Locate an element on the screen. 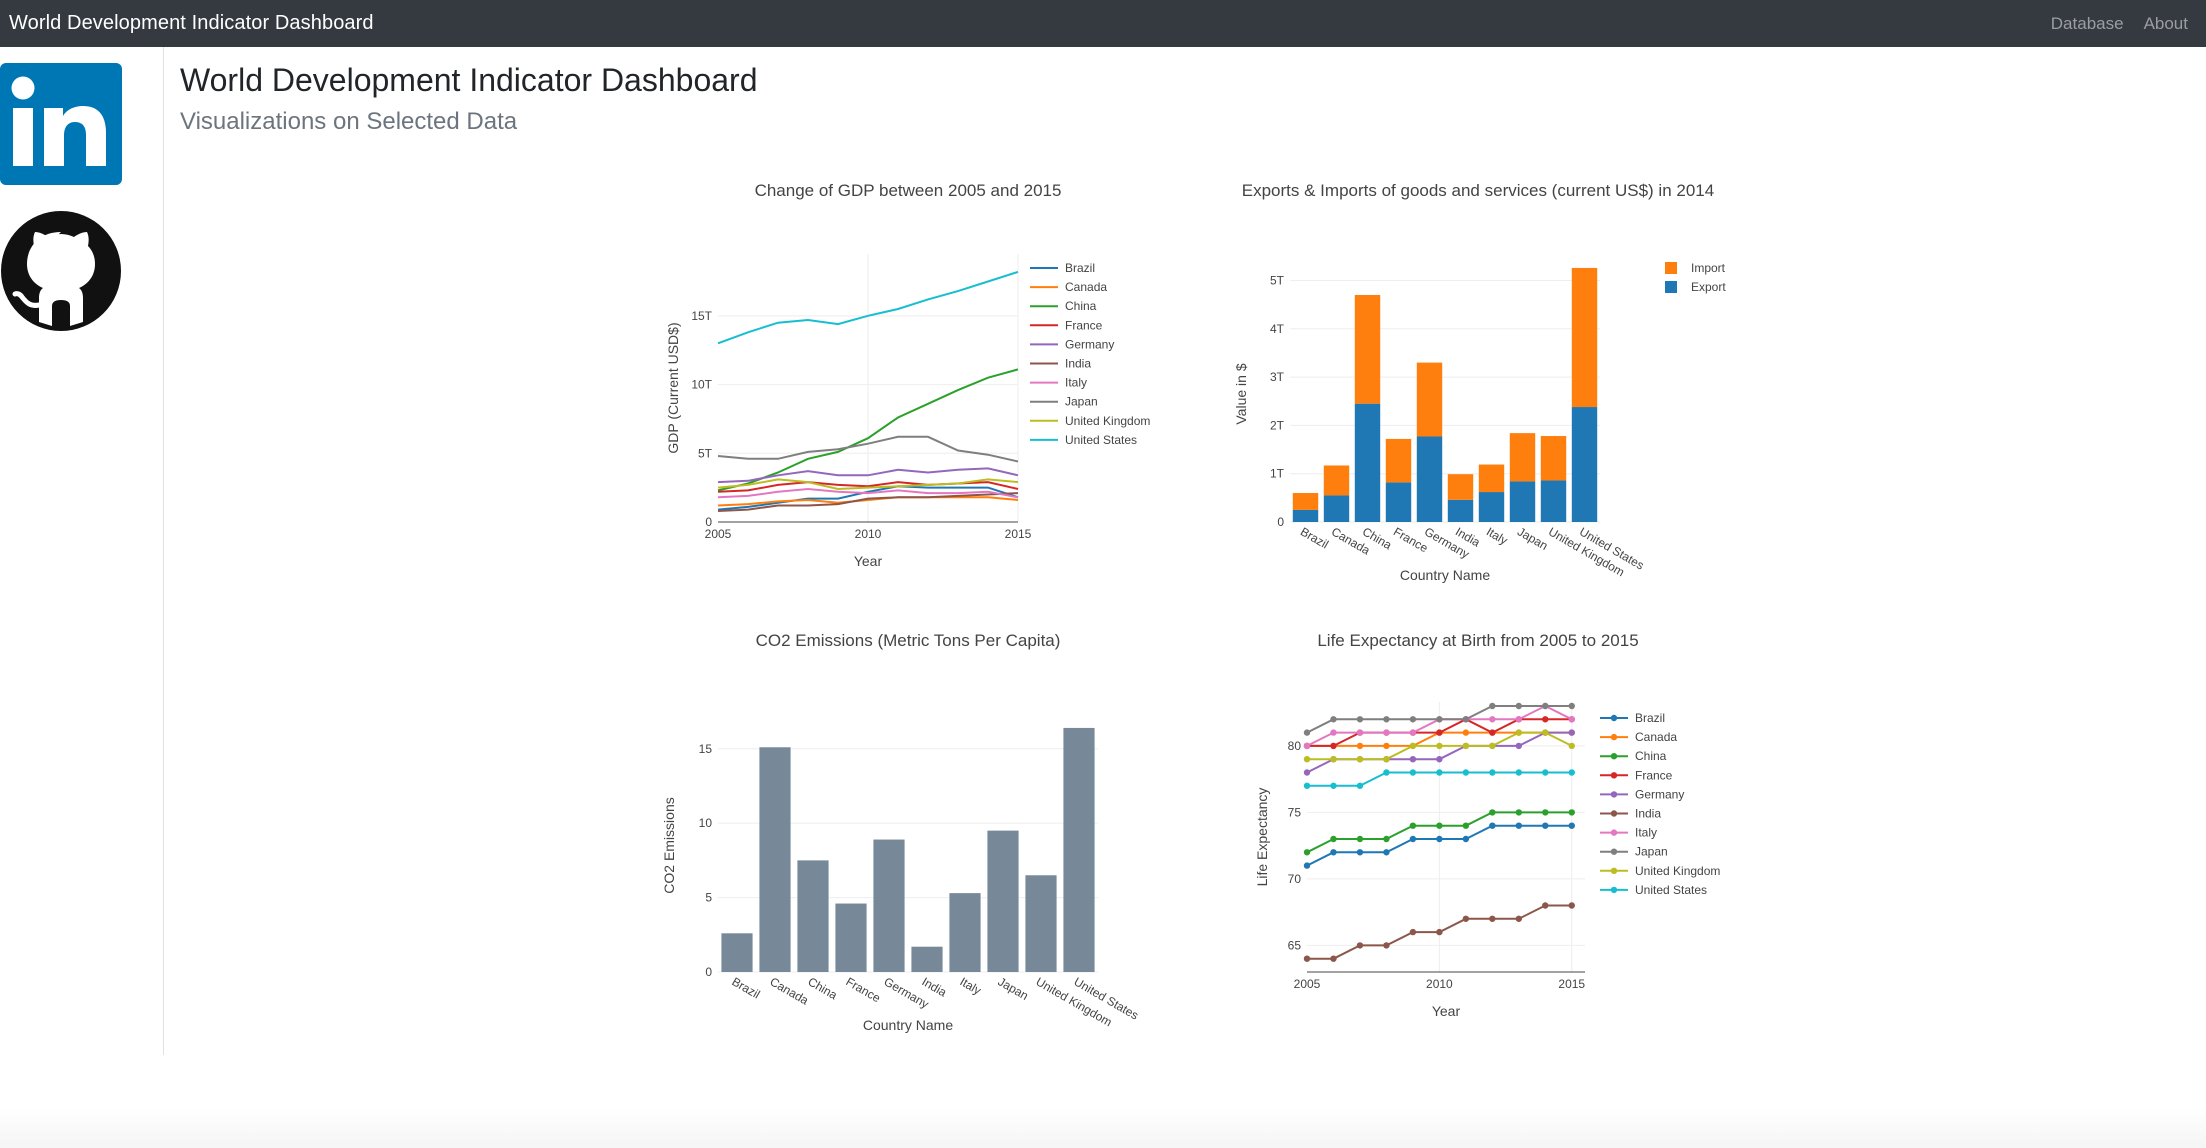  nav-link-database: Database is located at coordinates (2087, 24).